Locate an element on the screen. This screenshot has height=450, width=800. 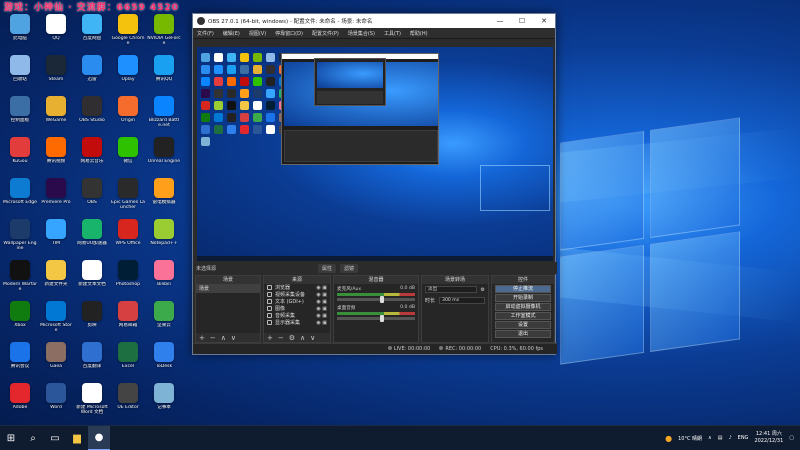
desktop-icon: OBS Studio is located at coordinates (92, 117).